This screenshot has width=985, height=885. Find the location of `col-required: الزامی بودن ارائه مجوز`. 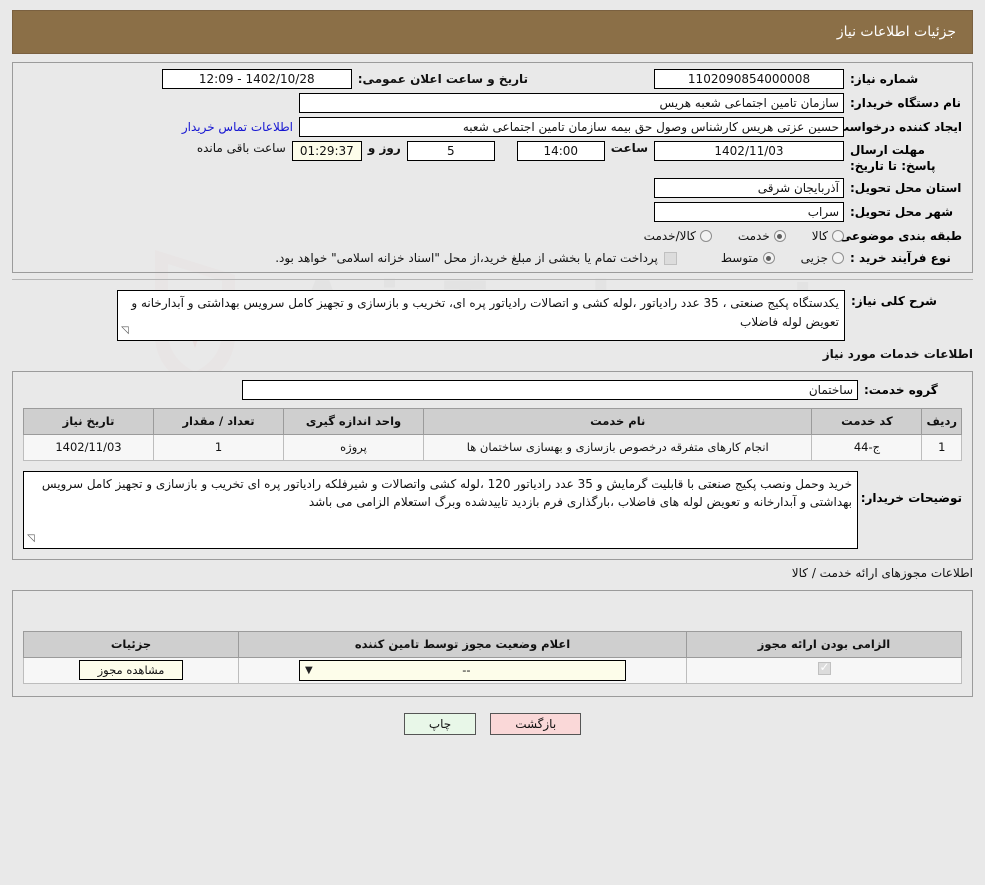

col-required: الزامی بودن ارائه مجوز is located at coordinates (824, 644).